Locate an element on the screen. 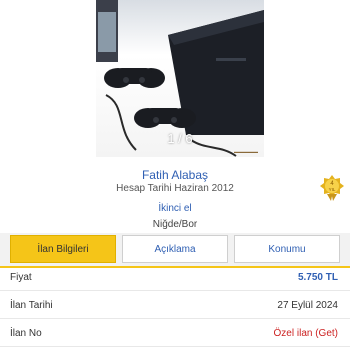 This screenshot has width=350, height=350. detail-row-date: İlan Tarihi 27 Eylül 2024 is located at coordinates (175, 307).